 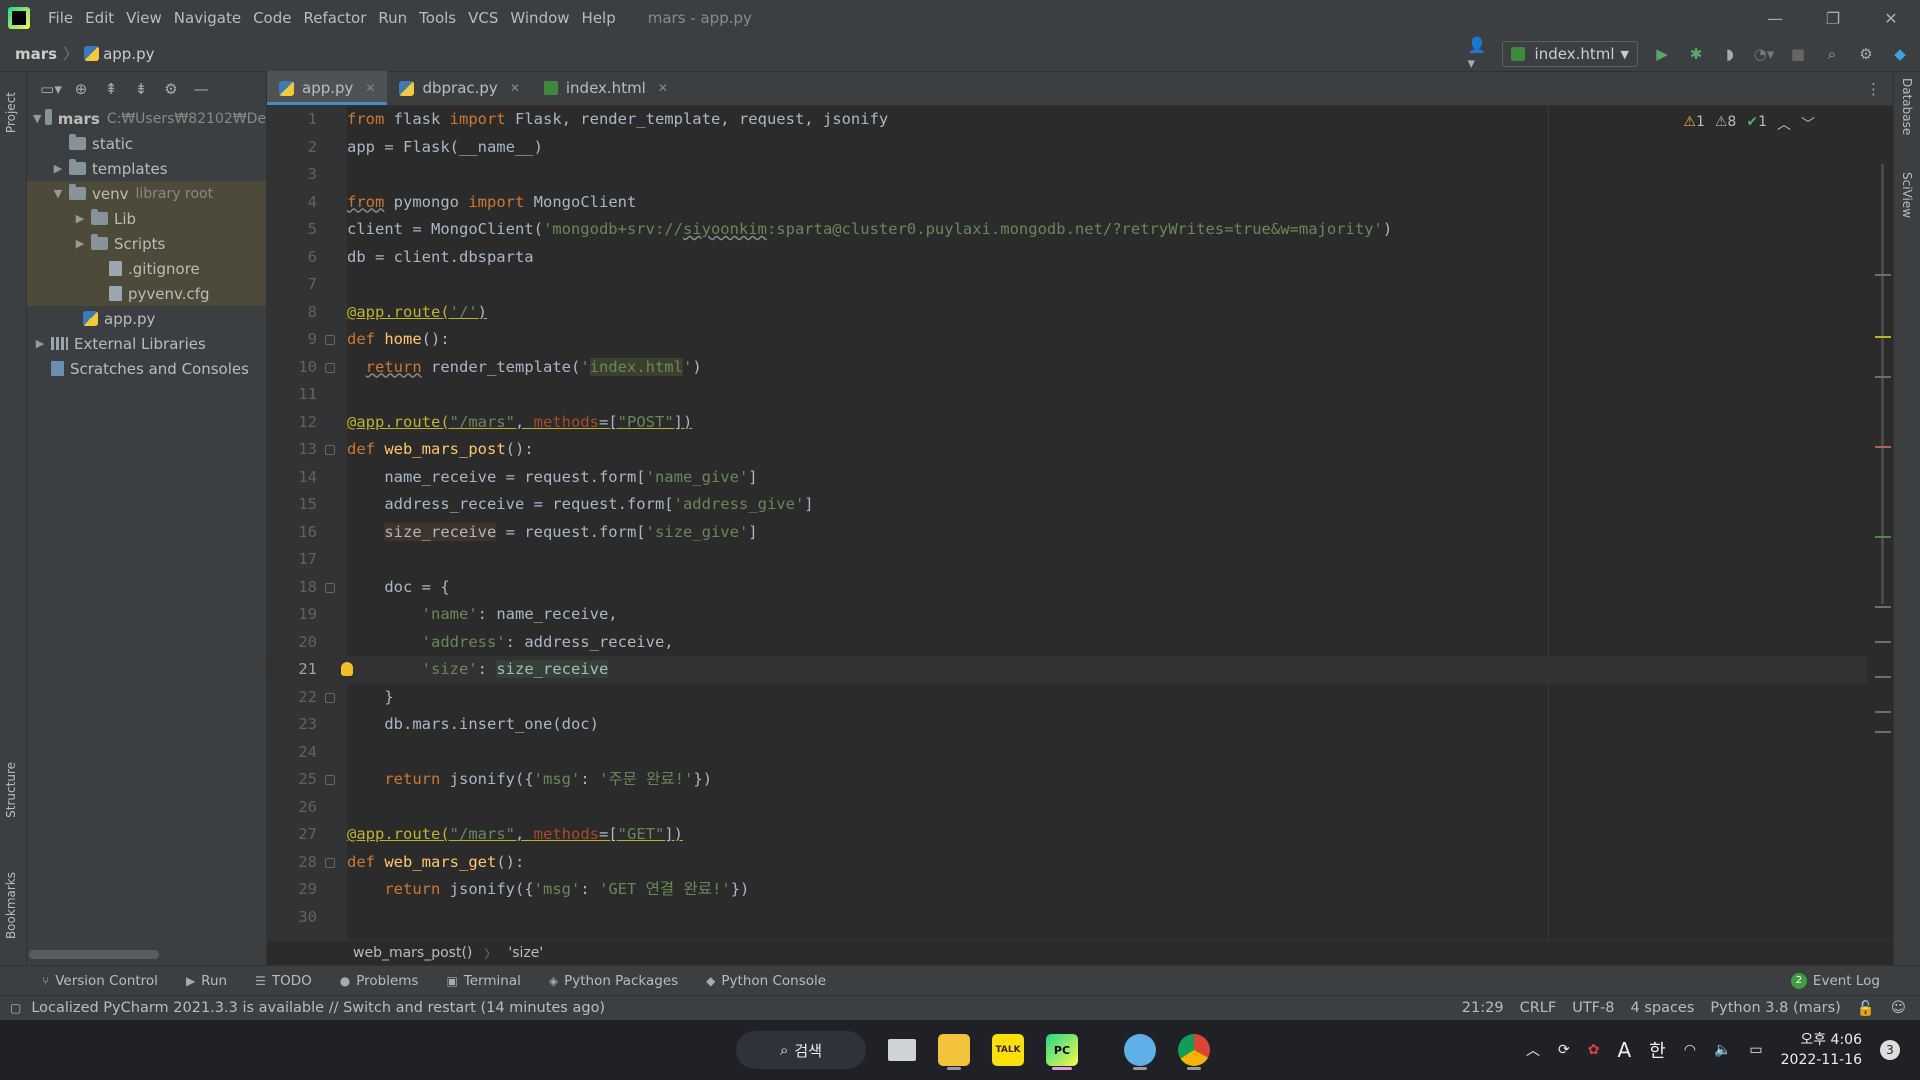 I want to click on scrollbar-thumb, so click(x=1882, y=384).